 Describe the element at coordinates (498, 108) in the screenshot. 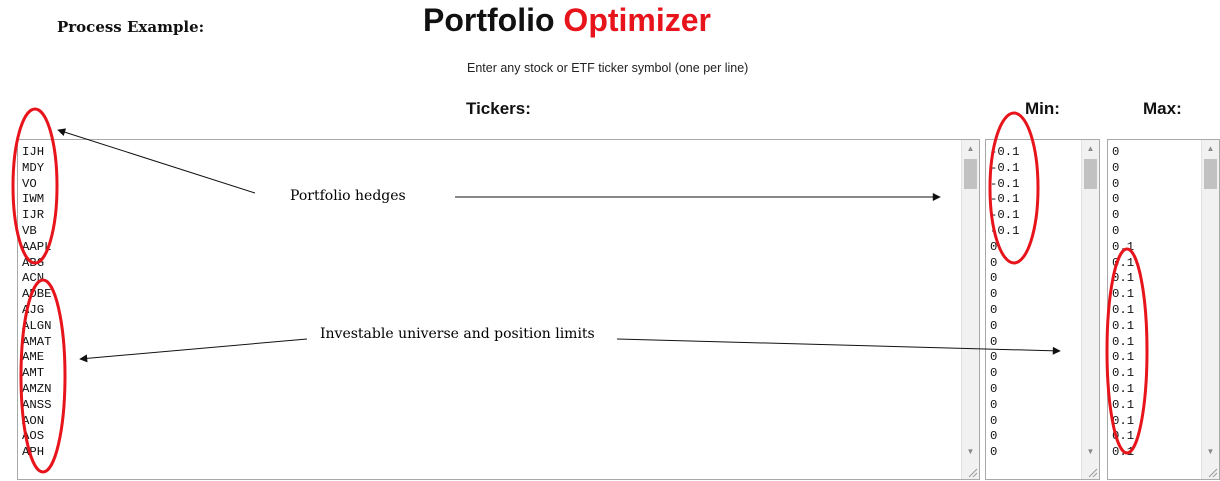

I see `tickers-label: Tickers:` at that location.